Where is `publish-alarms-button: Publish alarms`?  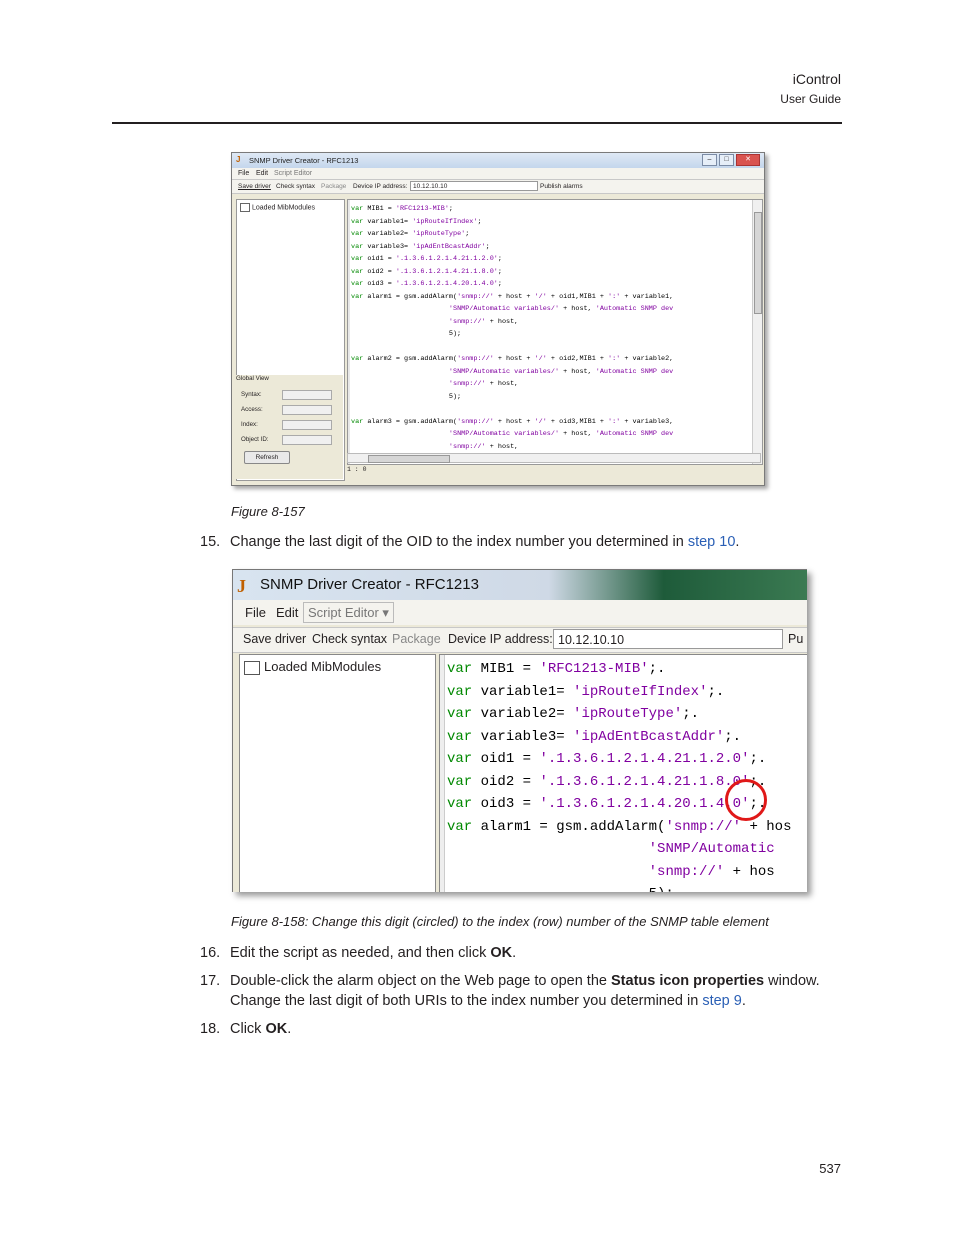
publish-alarms-button: Publish alarms is located at coordinates (561, 186).